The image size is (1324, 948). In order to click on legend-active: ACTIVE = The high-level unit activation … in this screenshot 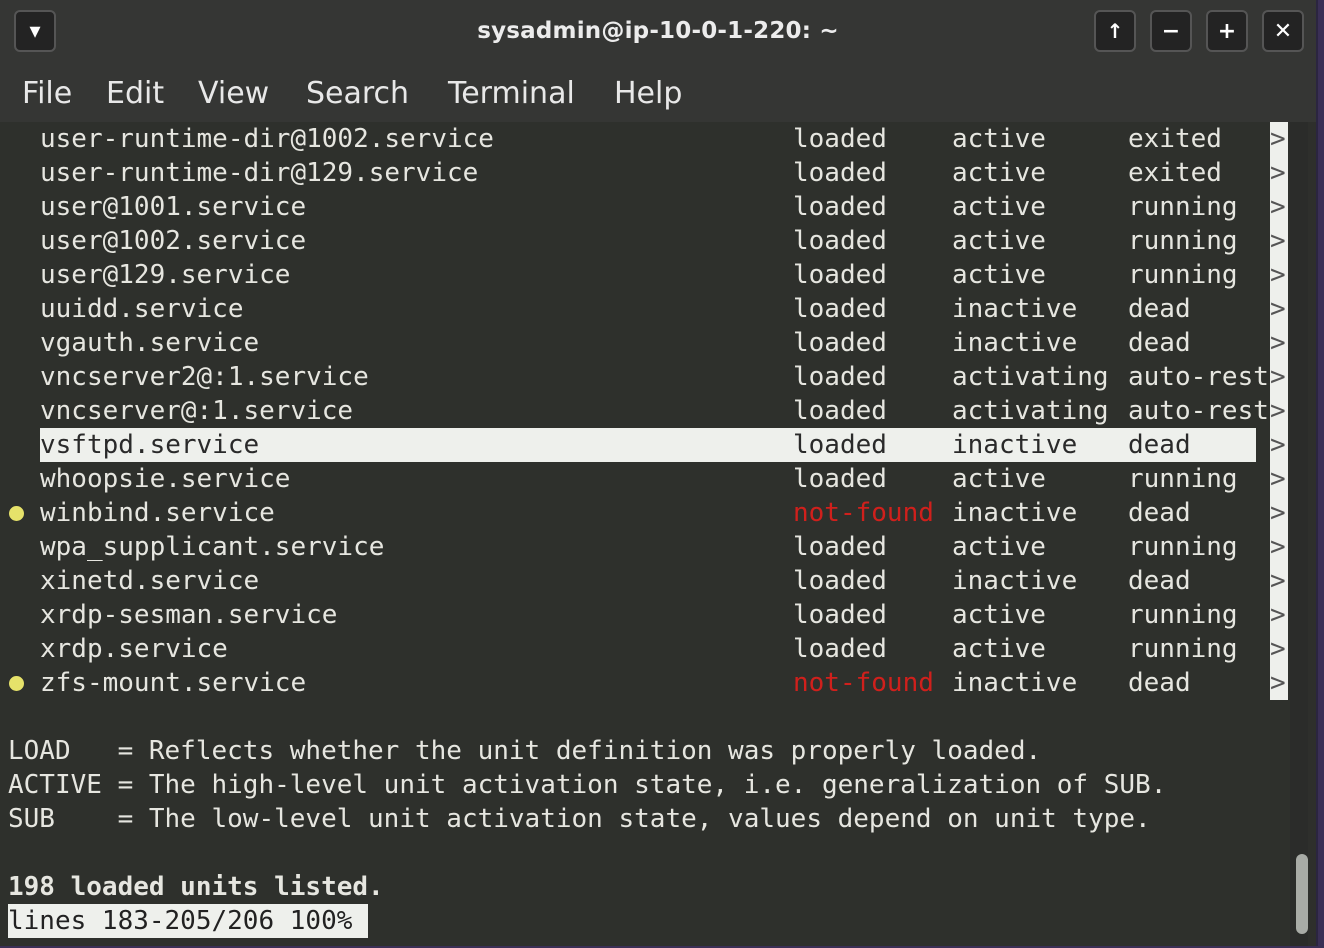, I will do `click(587, 785)`.